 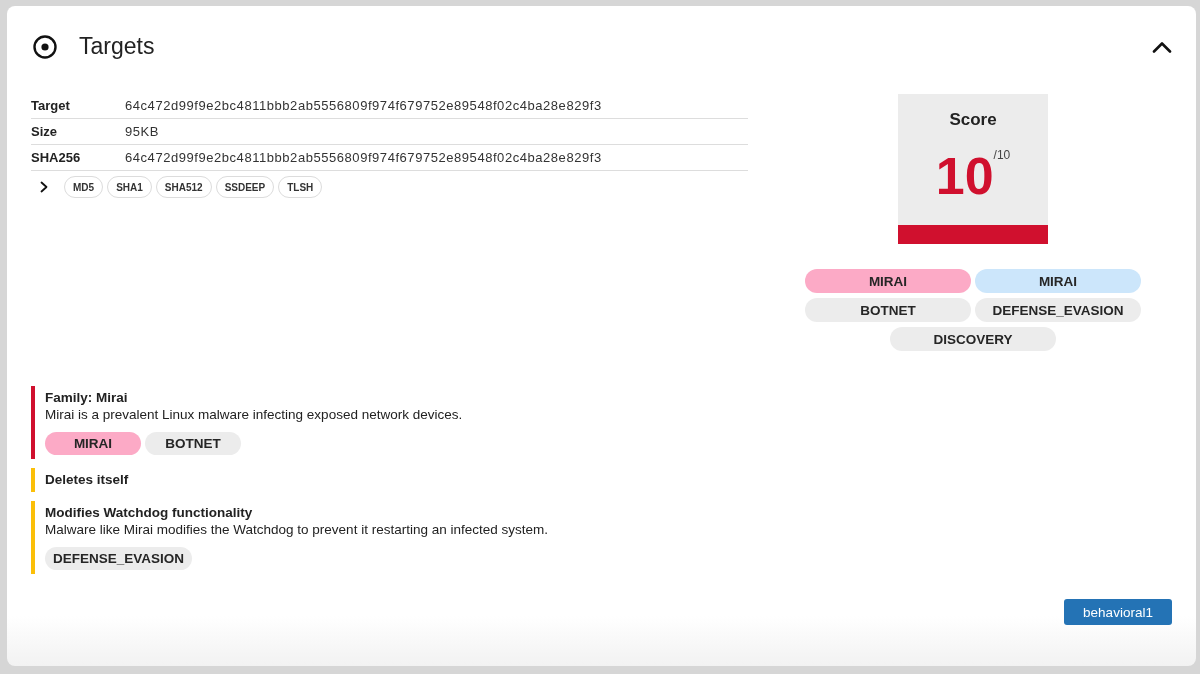 What do you see at coordinates (117, 46) in the screenshot?
I see `panel-title: Targets` at bounding box center [117, 46].